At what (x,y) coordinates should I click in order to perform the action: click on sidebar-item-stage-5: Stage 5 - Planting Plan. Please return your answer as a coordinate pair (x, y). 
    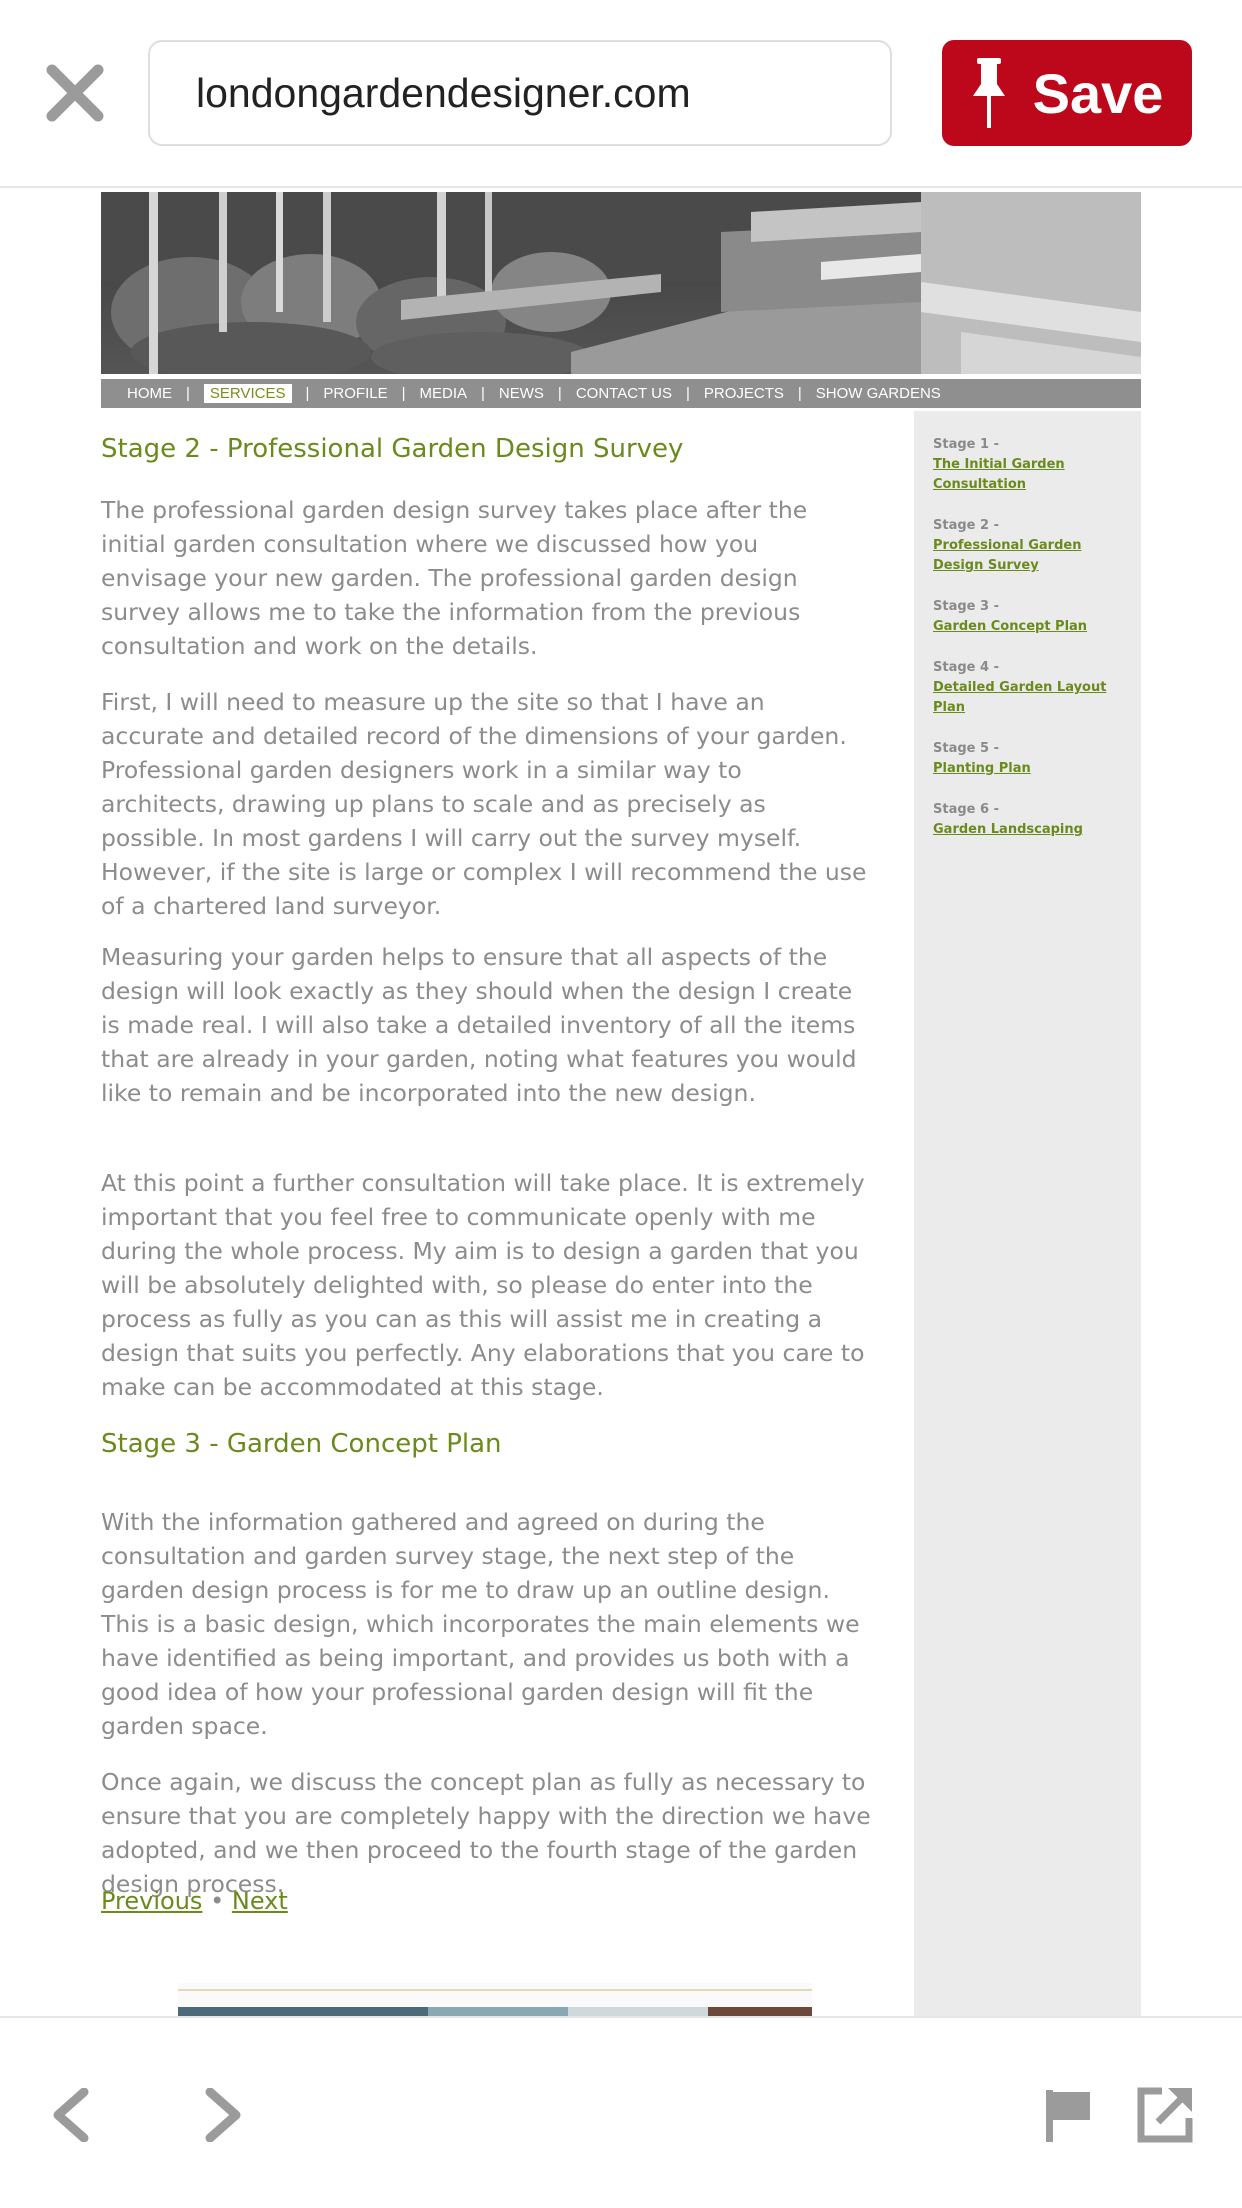
    Looking at the image, I should click on (1033, 759).